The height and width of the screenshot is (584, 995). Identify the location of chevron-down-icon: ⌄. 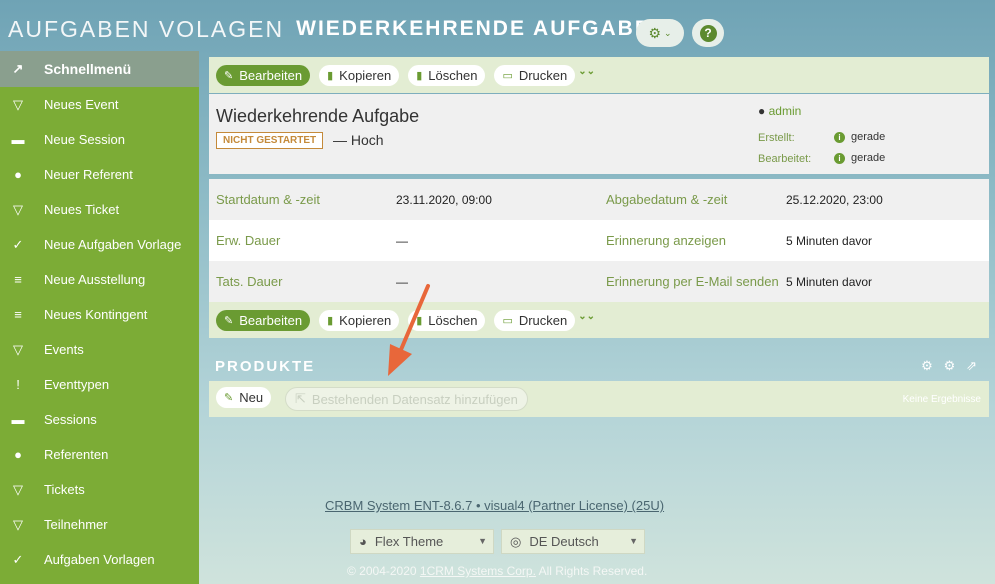
(668, 32).